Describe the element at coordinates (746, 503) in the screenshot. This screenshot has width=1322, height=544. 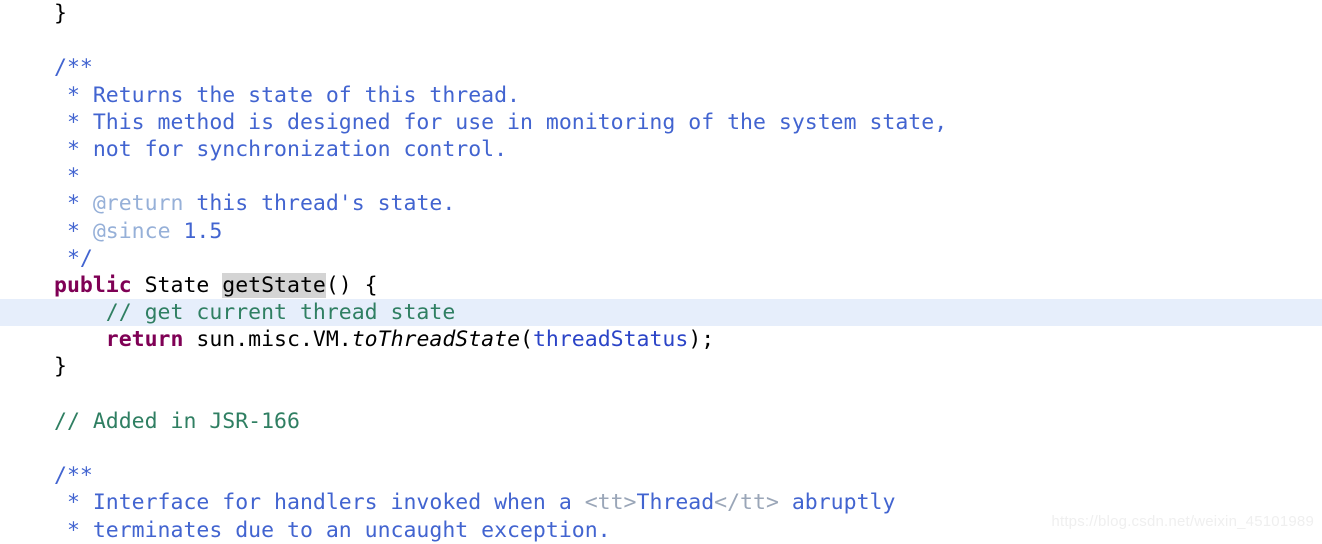
I see `code-token: </tt>` at that location.